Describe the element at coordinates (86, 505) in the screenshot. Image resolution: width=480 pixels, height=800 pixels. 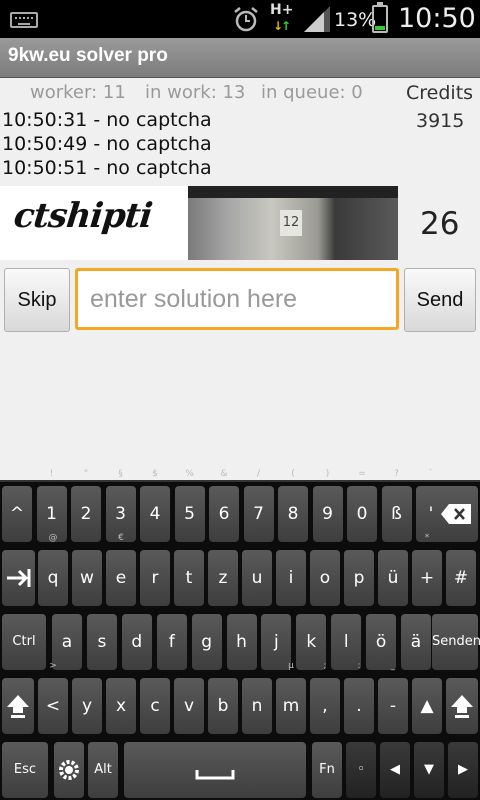
I see `key-2: 2 "` at that location.